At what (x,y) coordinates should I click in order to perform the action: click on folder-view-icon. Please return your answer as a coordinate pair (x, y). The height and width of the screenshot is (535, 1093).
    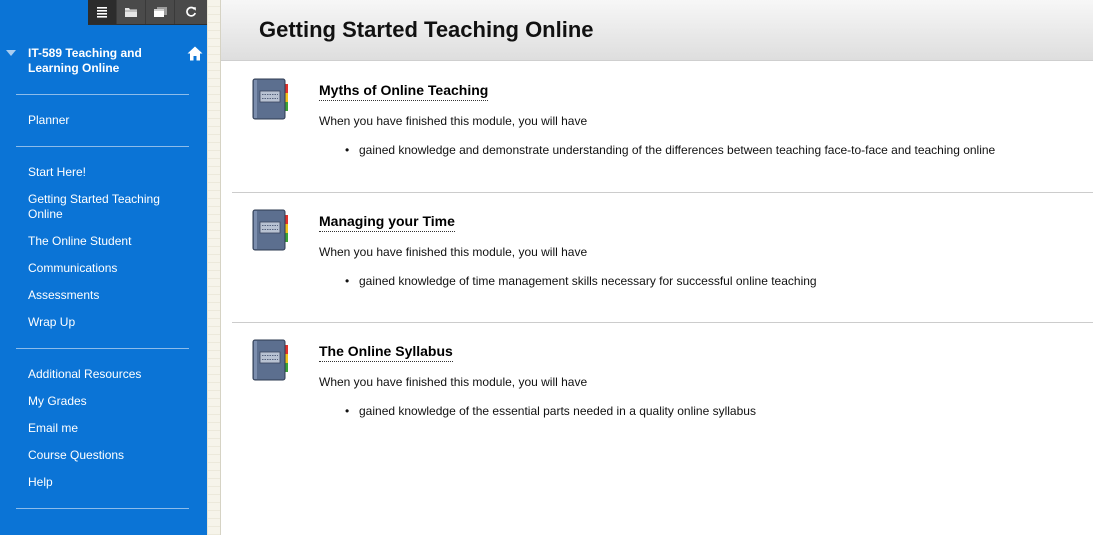
    Looking at the image, I should click on (131, 12).